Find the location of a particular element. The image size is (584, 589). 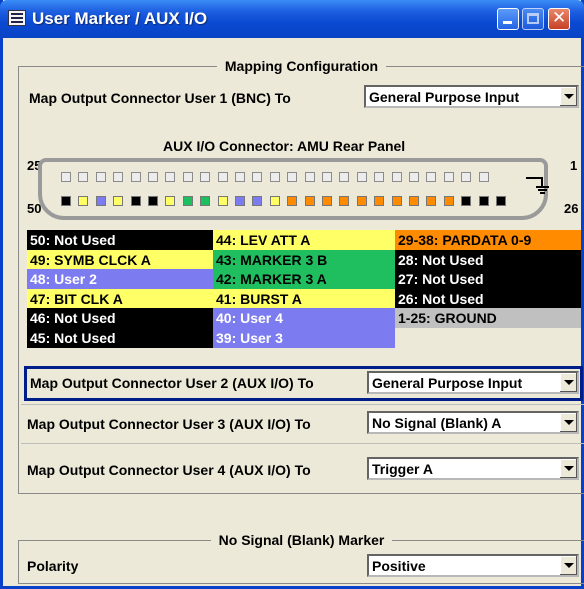

app-window-icon is located at coordinates (17, 18).